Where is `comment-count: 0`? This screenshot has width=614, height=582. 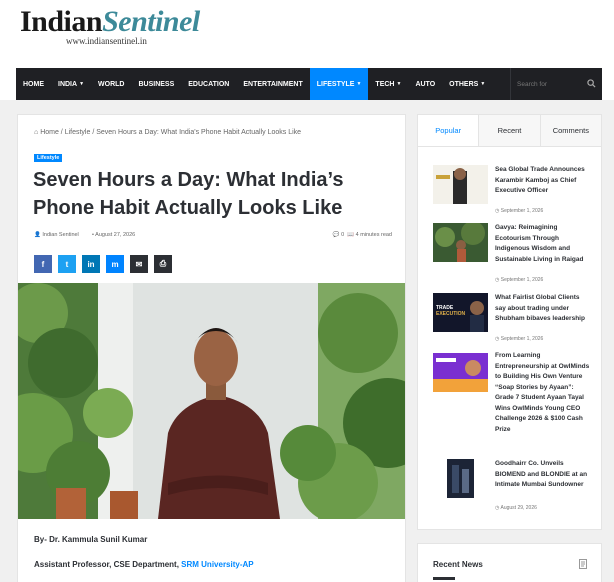
comment-count: 0 is located at coordinates (342, 235).